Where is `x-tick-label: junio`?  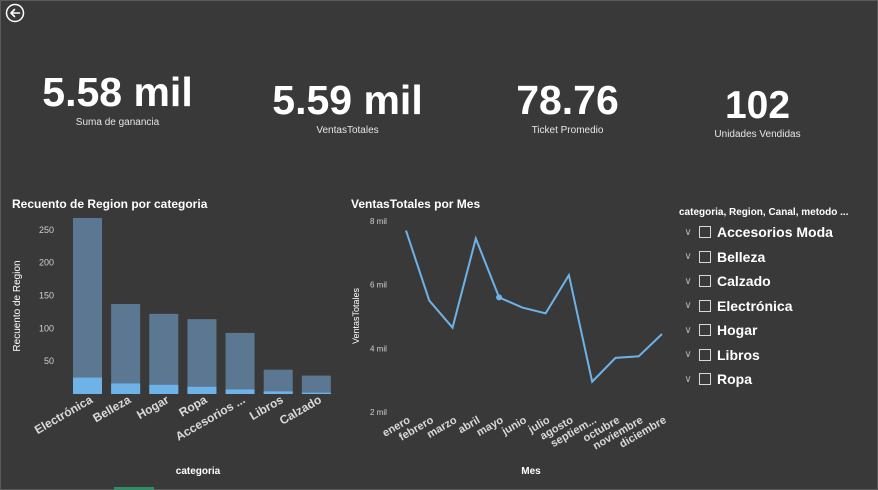 x-tick-label: junio is located at coordinates (514, 426).